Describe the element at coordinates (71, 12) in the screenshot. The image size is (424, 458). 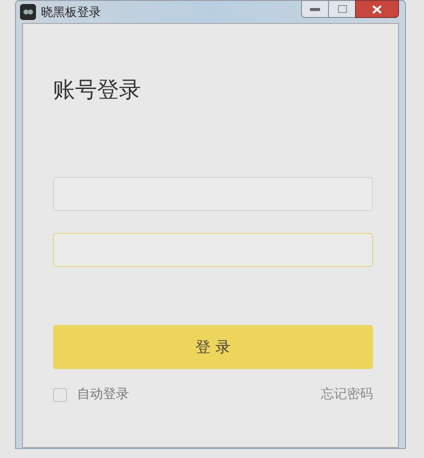
I see `window-title: 晓黑板登录` at that location.